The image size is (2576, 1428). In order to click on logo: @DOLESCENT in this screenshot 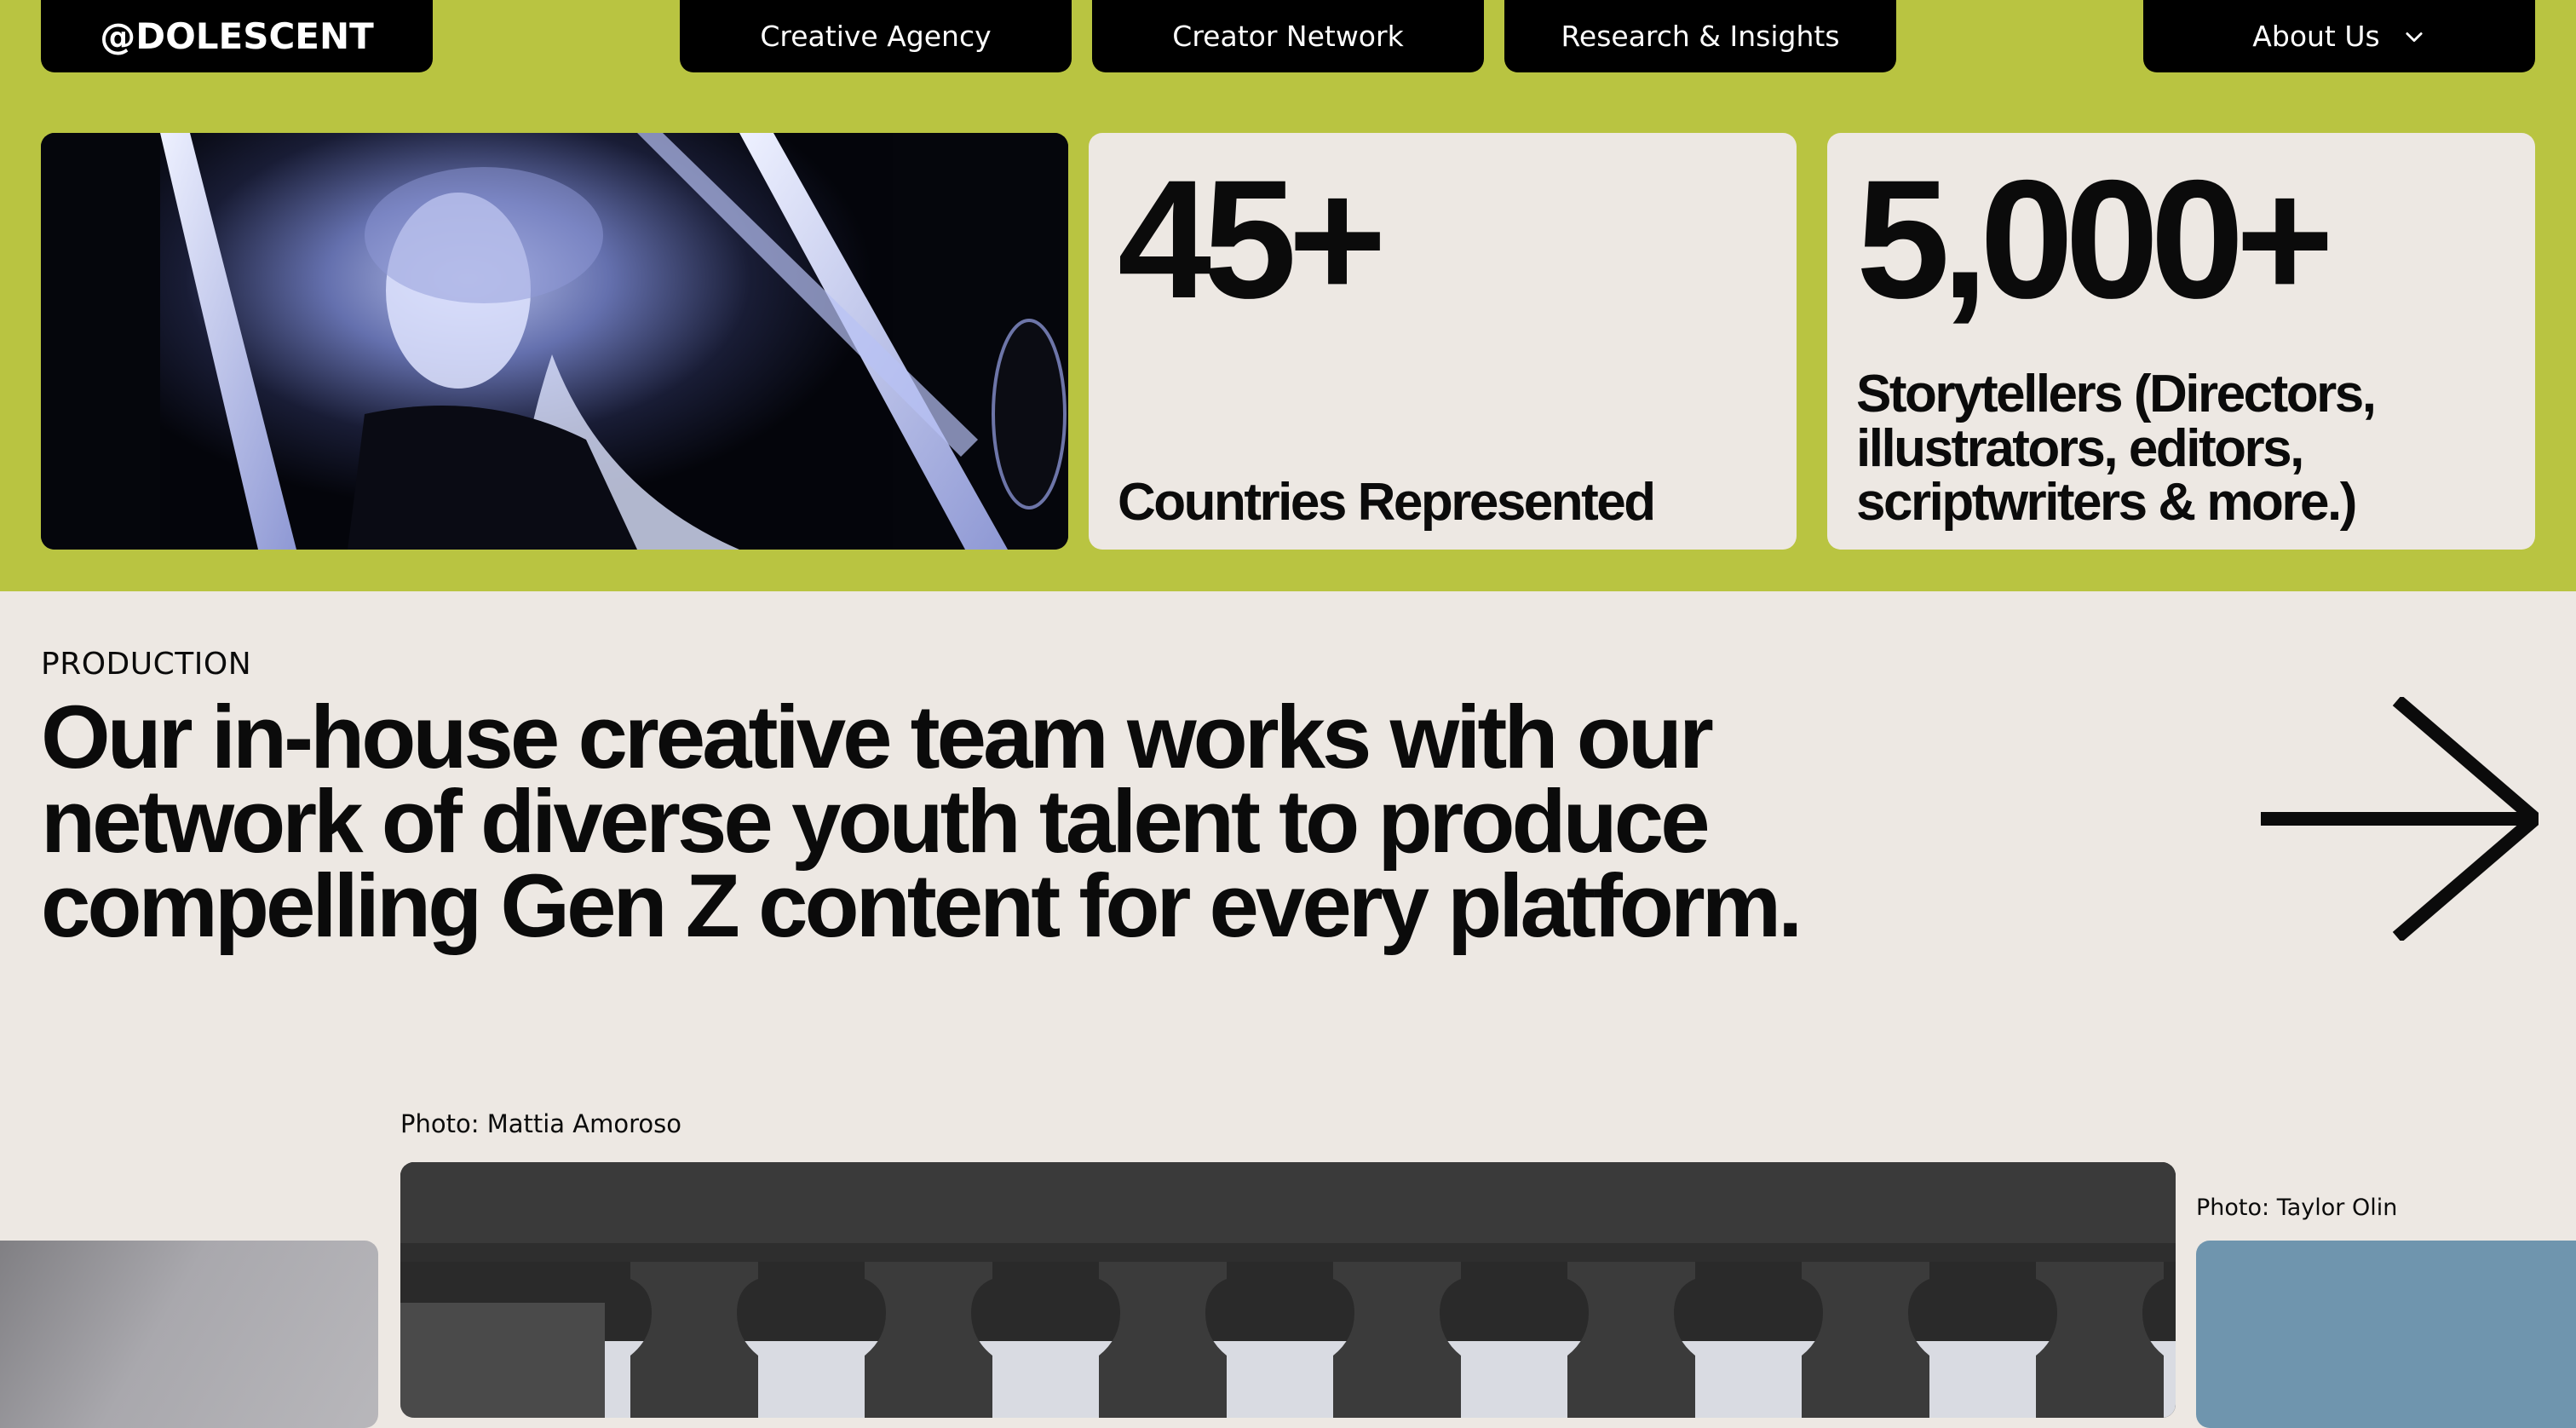, I will do `click(237, 36)`.